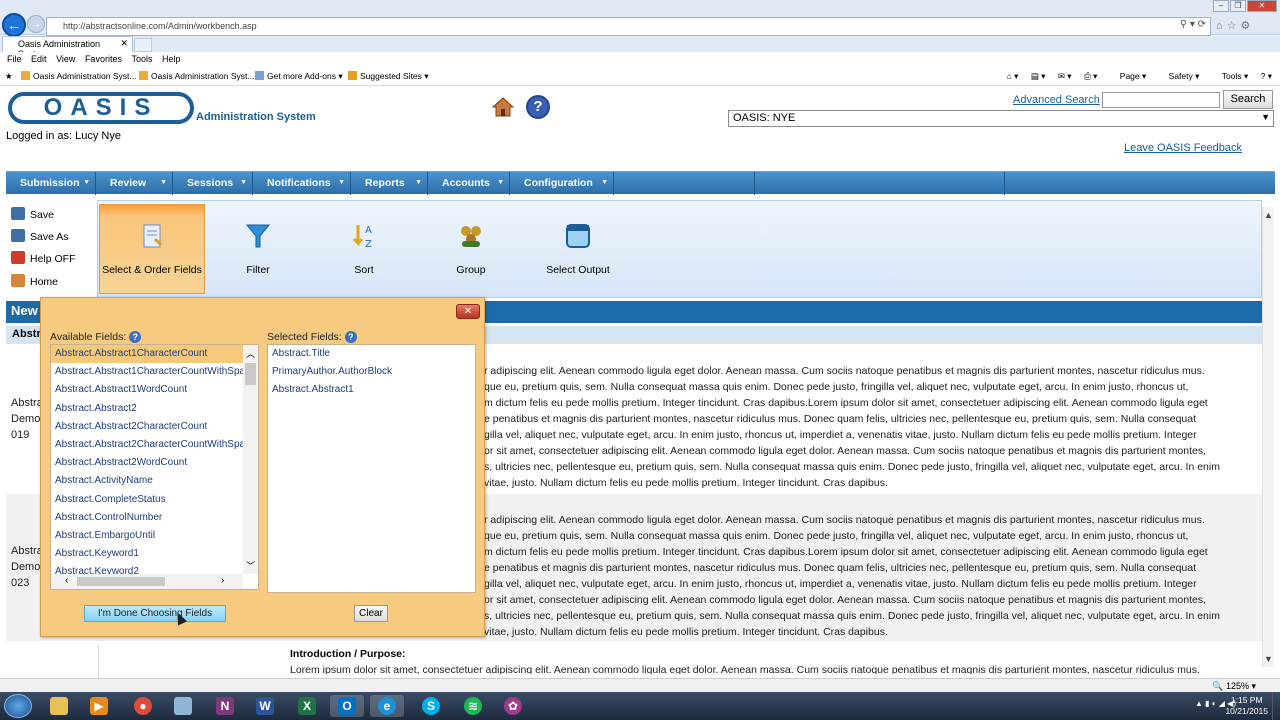 This screenshot has height=720, width=1280. I want to click on spotify-taskbar-icon: ≋, so click(473, 706).